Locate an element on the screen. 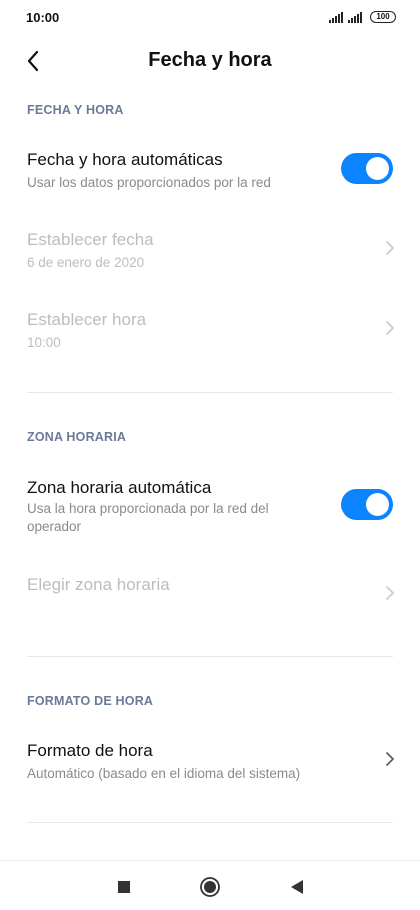 The width and height of the screenshot is (420, 910). row-title: Establecer fecha is located at coordinates (90, 239).